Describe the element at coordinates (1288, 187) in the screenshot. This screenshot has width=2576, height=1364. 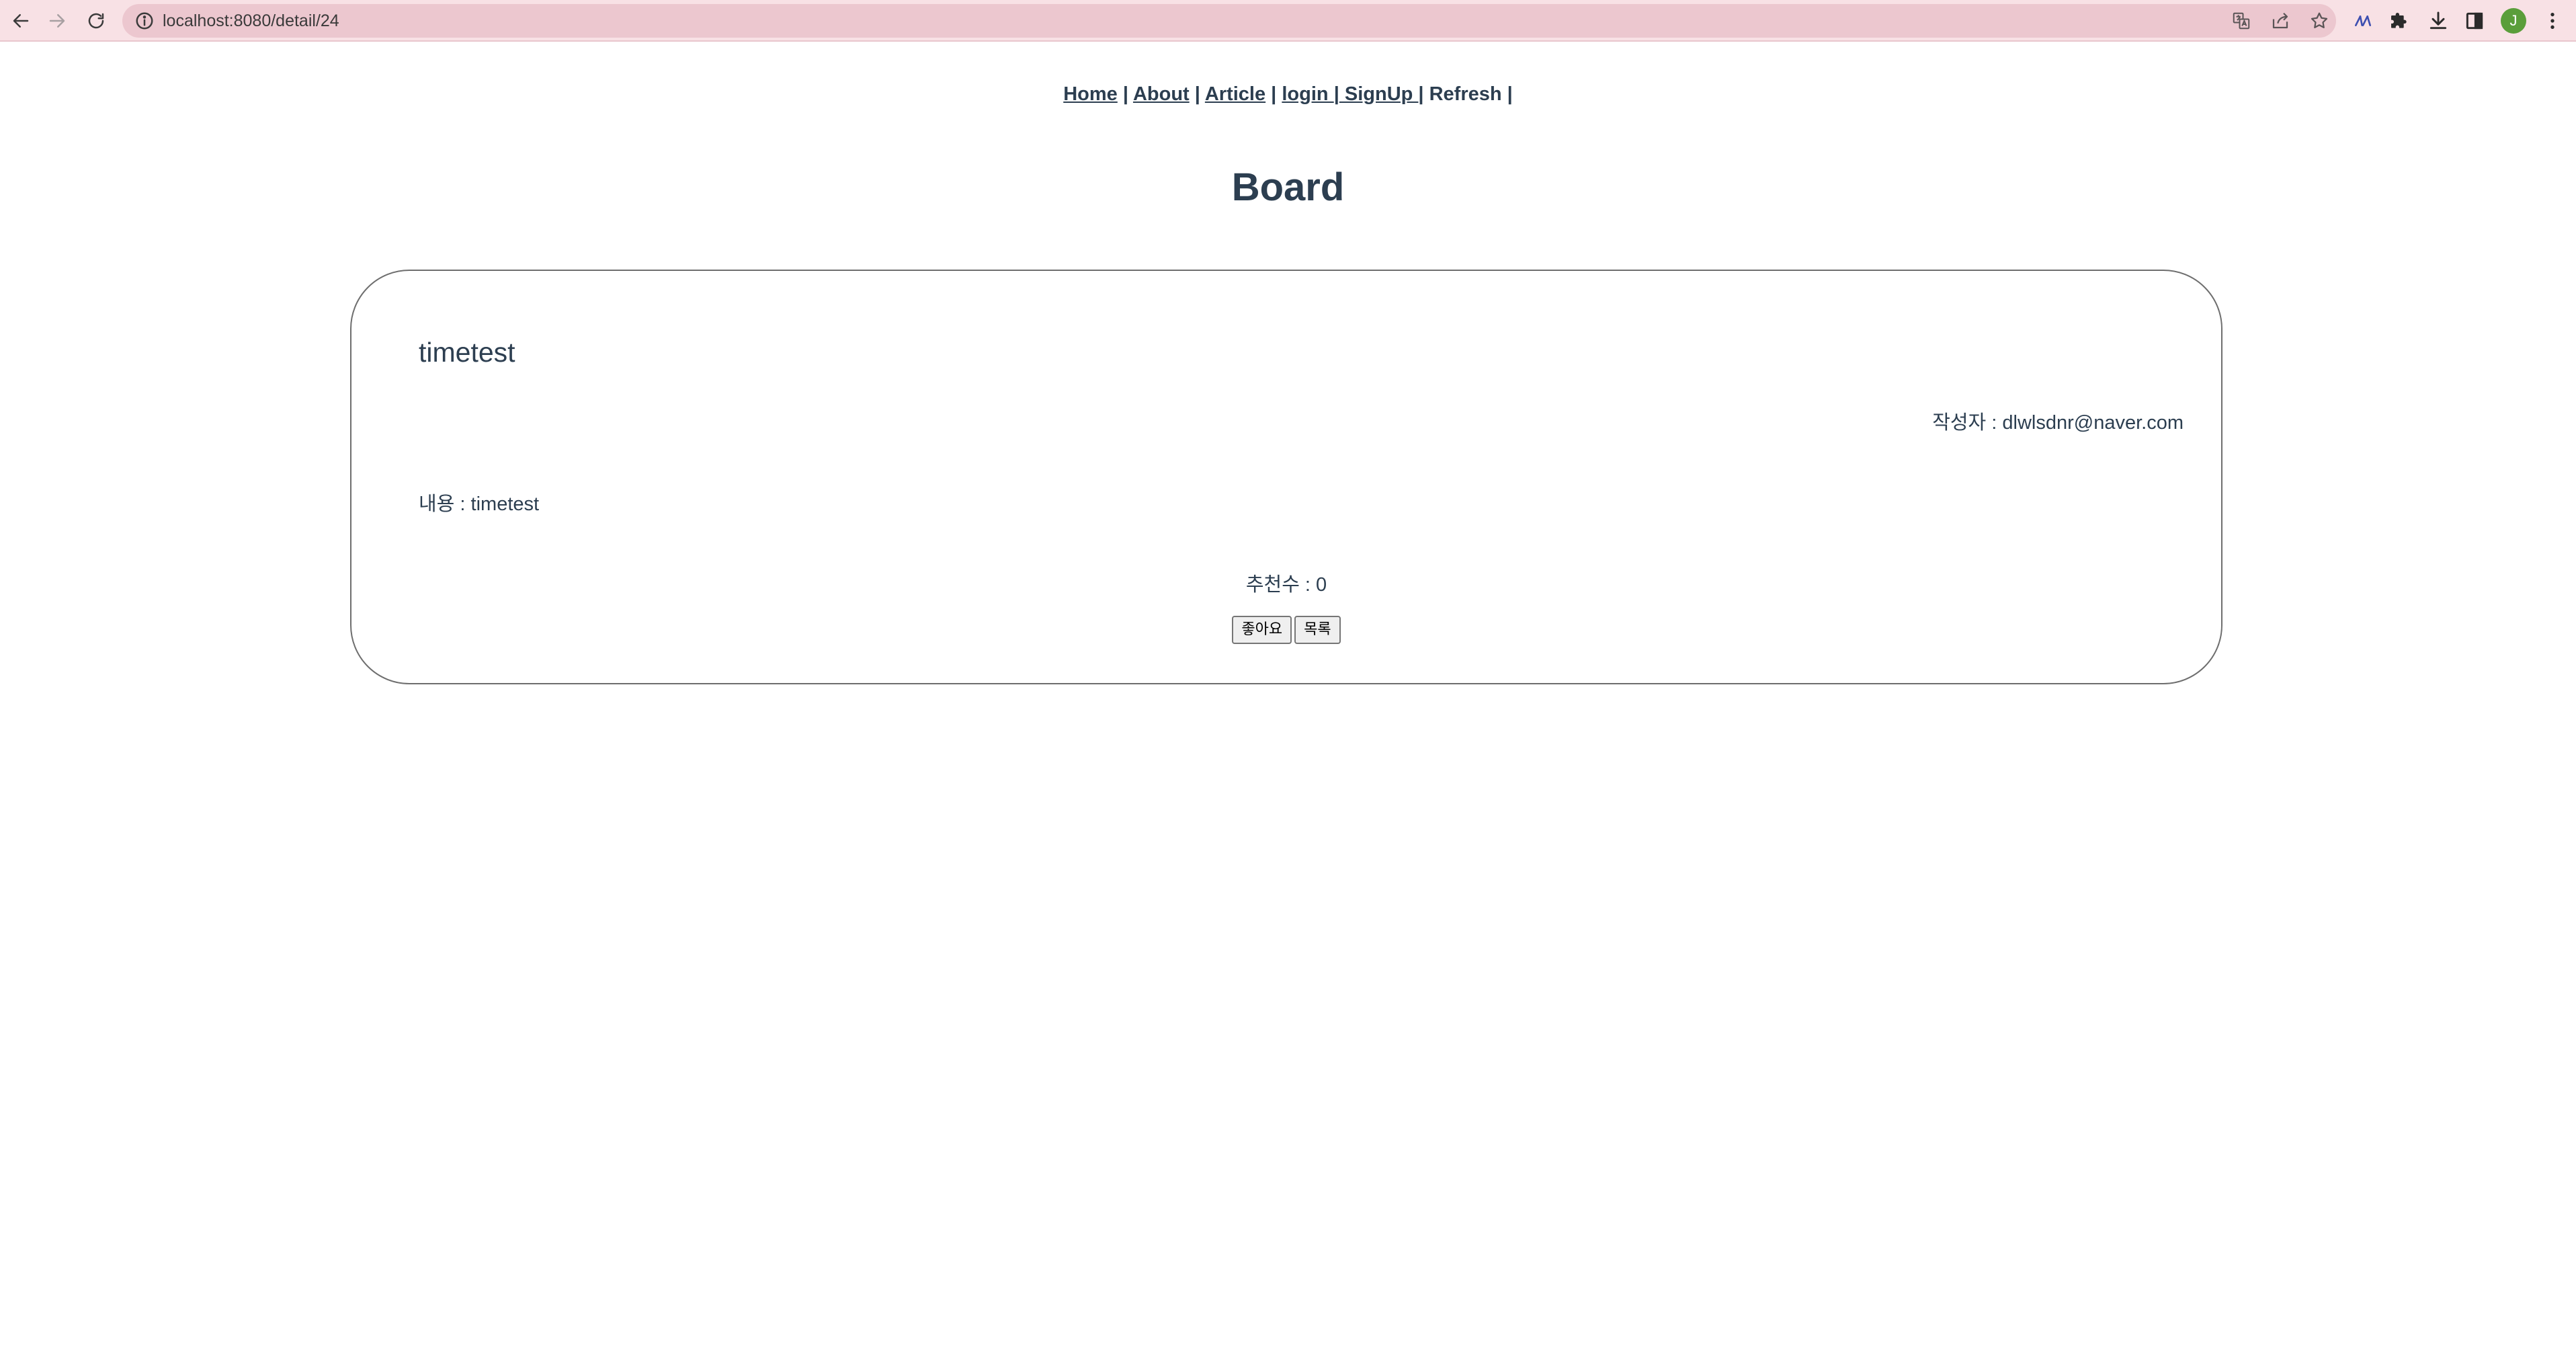
I see `page-title: Board` at that location.